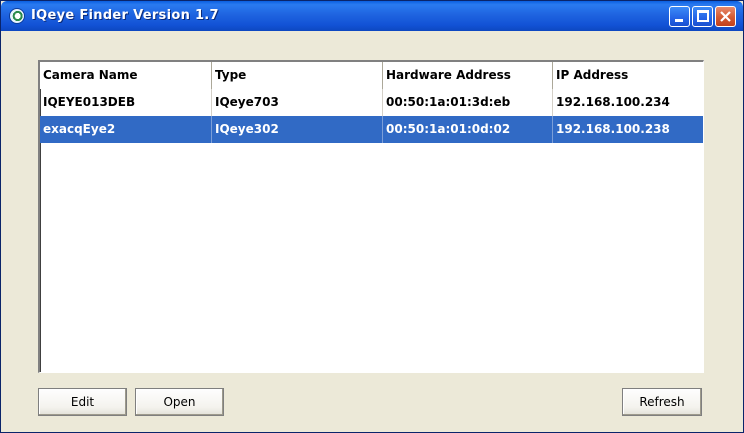 The image size is (744, 433). I want to click on maximize-button, so click(702, 16).